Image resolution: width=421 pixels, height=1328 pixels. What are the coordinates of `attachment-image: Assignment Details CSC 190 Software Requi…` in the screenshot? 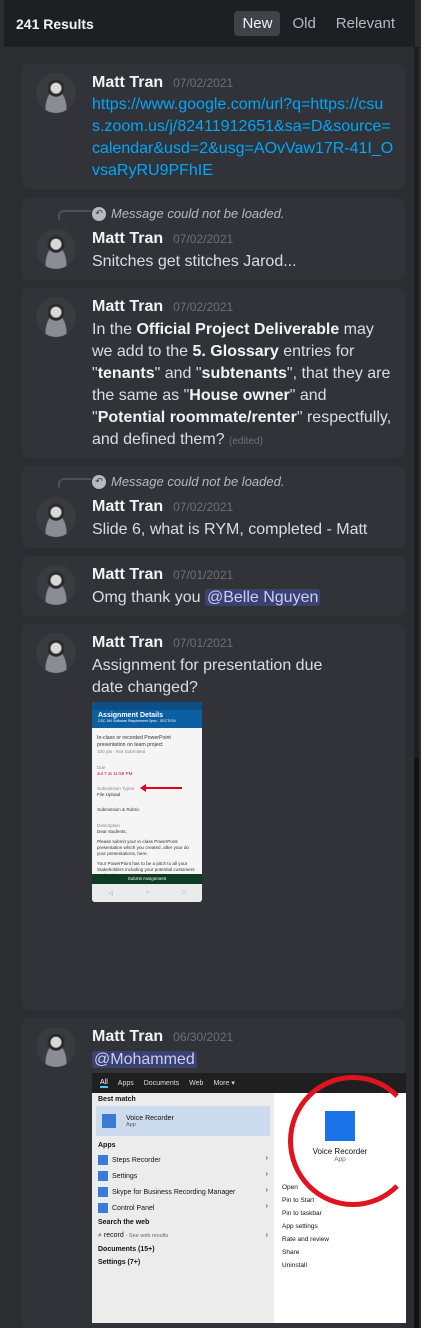 It's located at (147, 802).